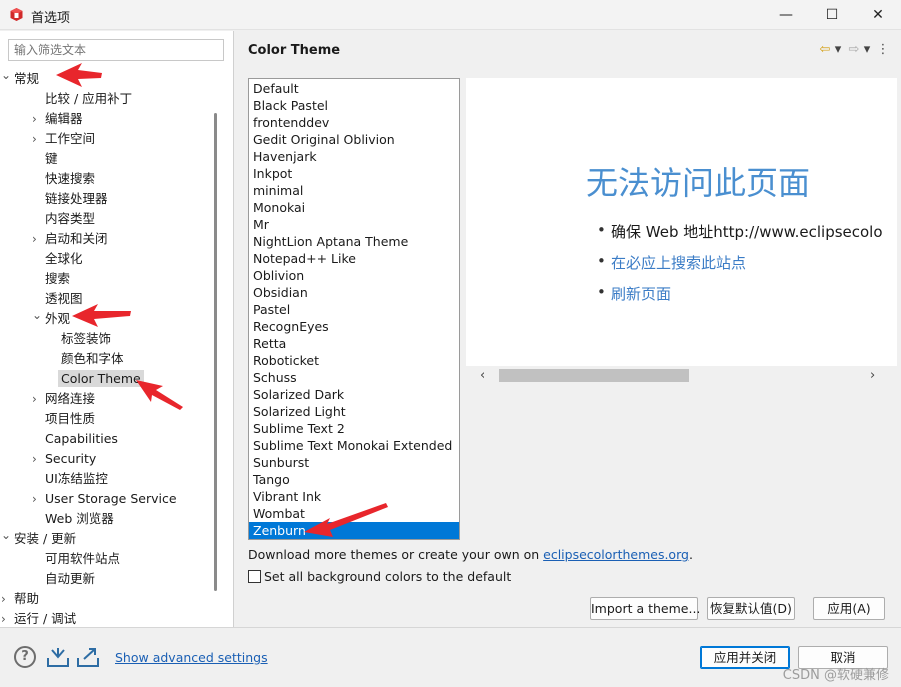 The height and width of the screenshot is (687, 901). Describe the element at coordinates (354, 513) in the screenshot. I see `theme-list-item: Wombat` at that location.